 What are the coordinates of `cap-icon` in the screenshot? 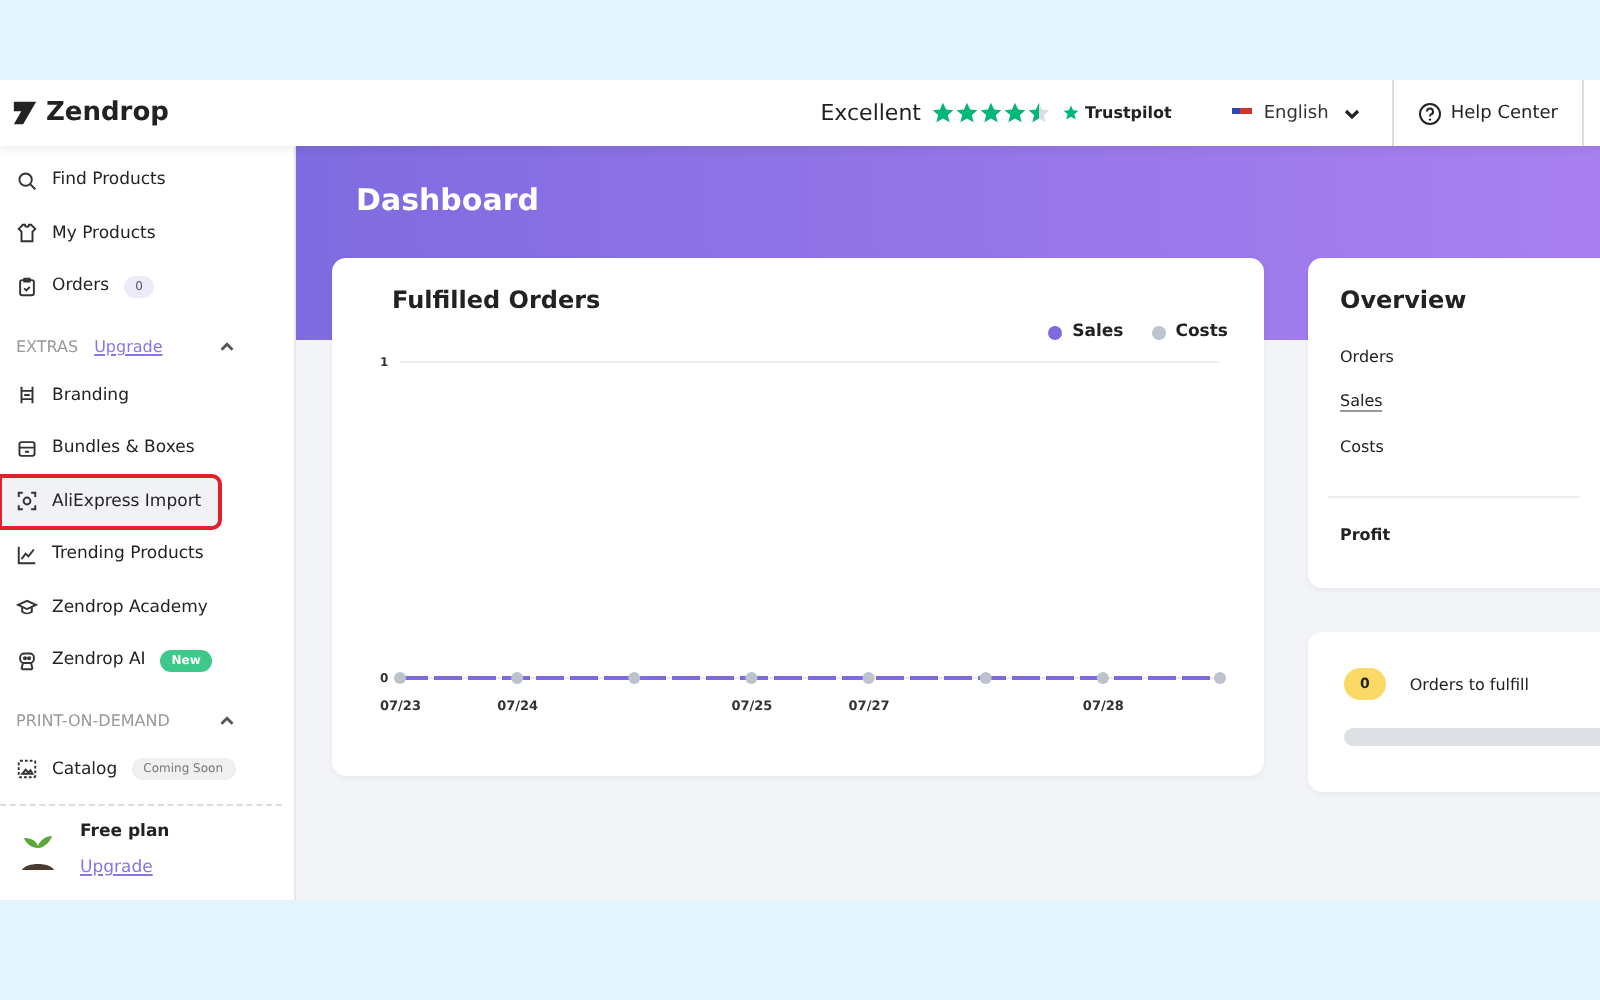 It's located at (27, 607).